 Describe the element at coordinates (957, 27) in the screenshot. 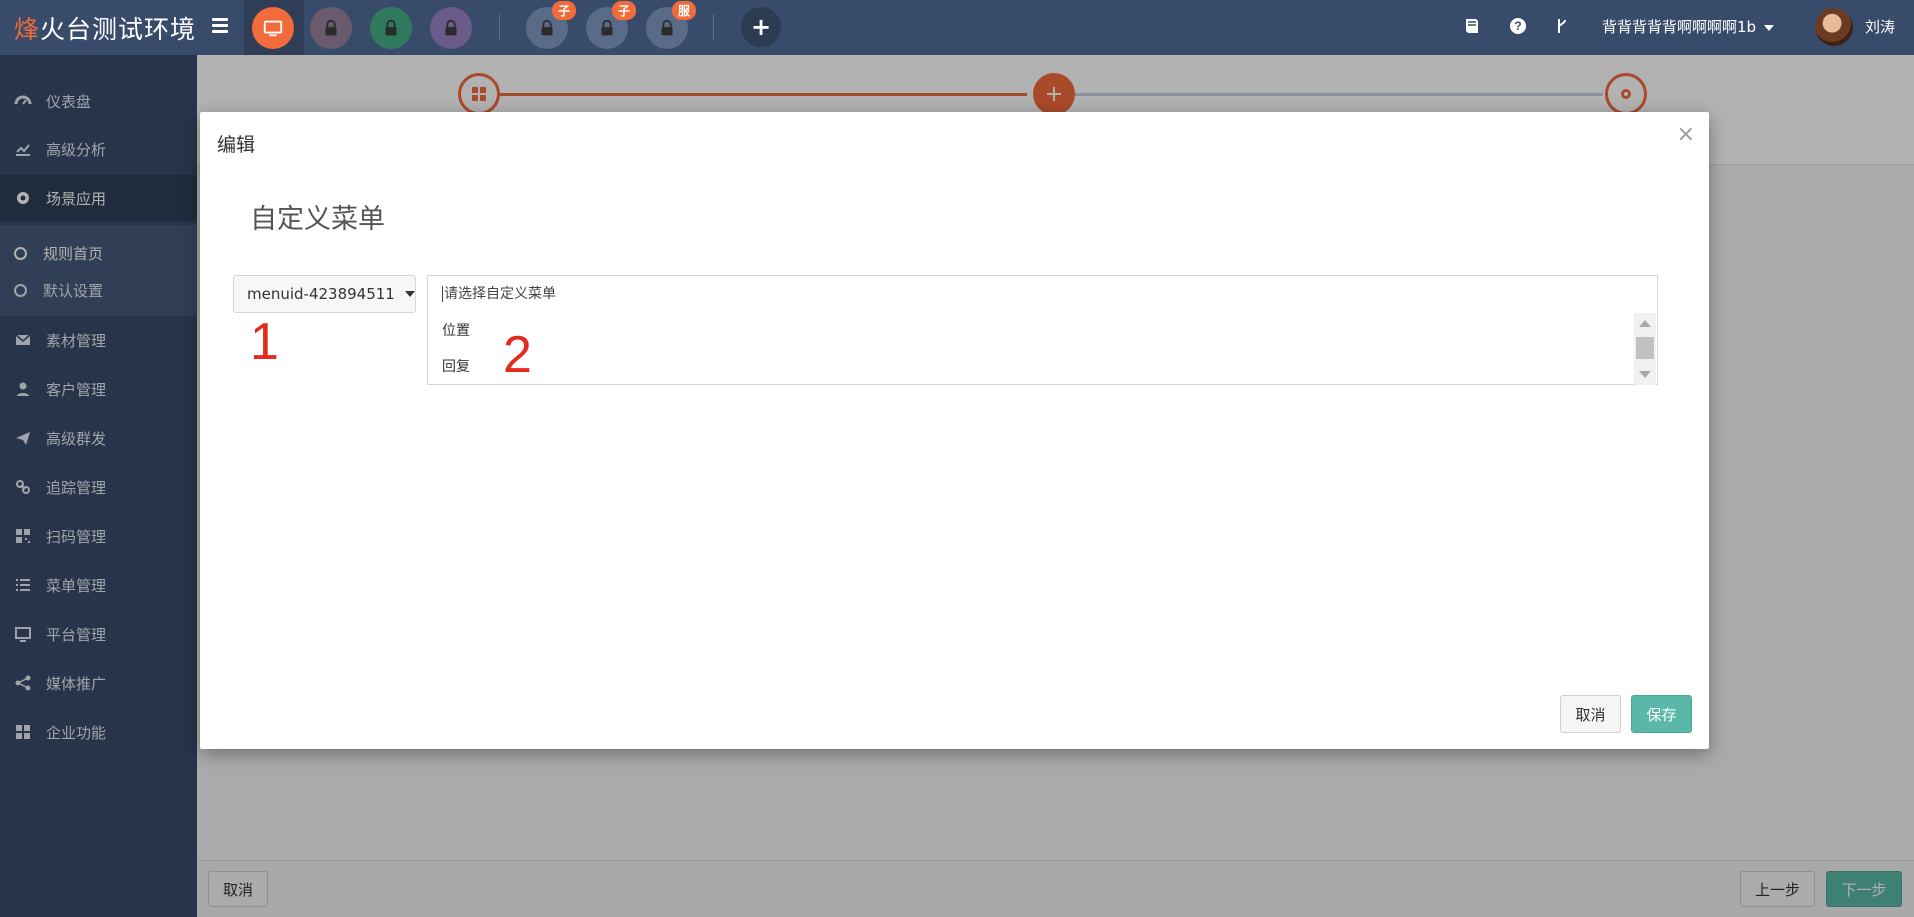

I see `top-navbar: 烽火台测试环境 子 子 服 + ? 背背背背背啊啊啊啊1b 刘涛` at that location.